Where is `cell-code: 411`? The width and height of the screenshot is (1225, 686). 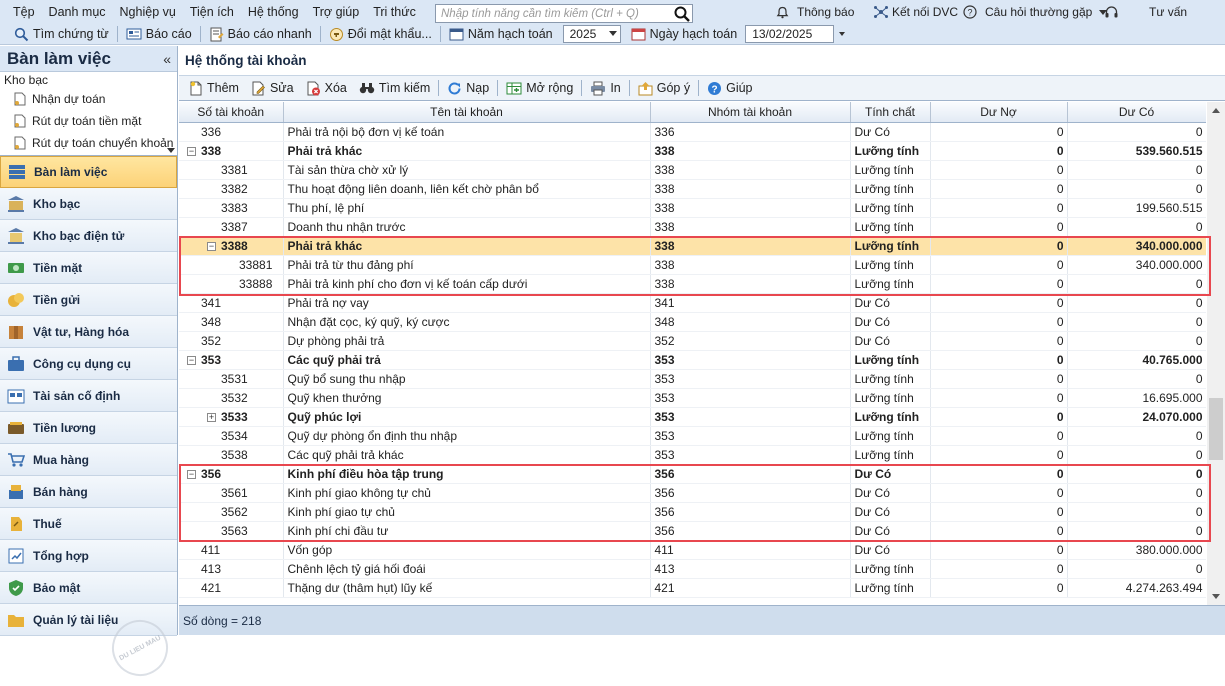
cell-code: 411 is located at coordinates (231, 550).